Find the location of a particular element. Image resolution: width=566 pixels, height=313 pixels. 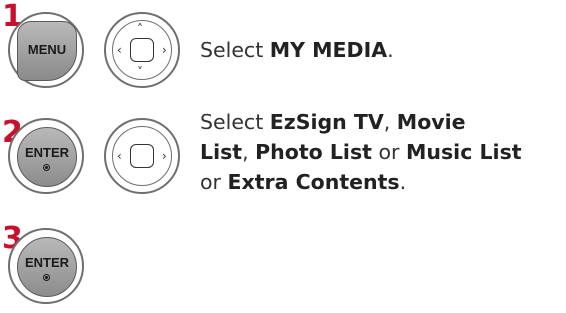

menu-key: MENU is located at coordinates (46, 50).